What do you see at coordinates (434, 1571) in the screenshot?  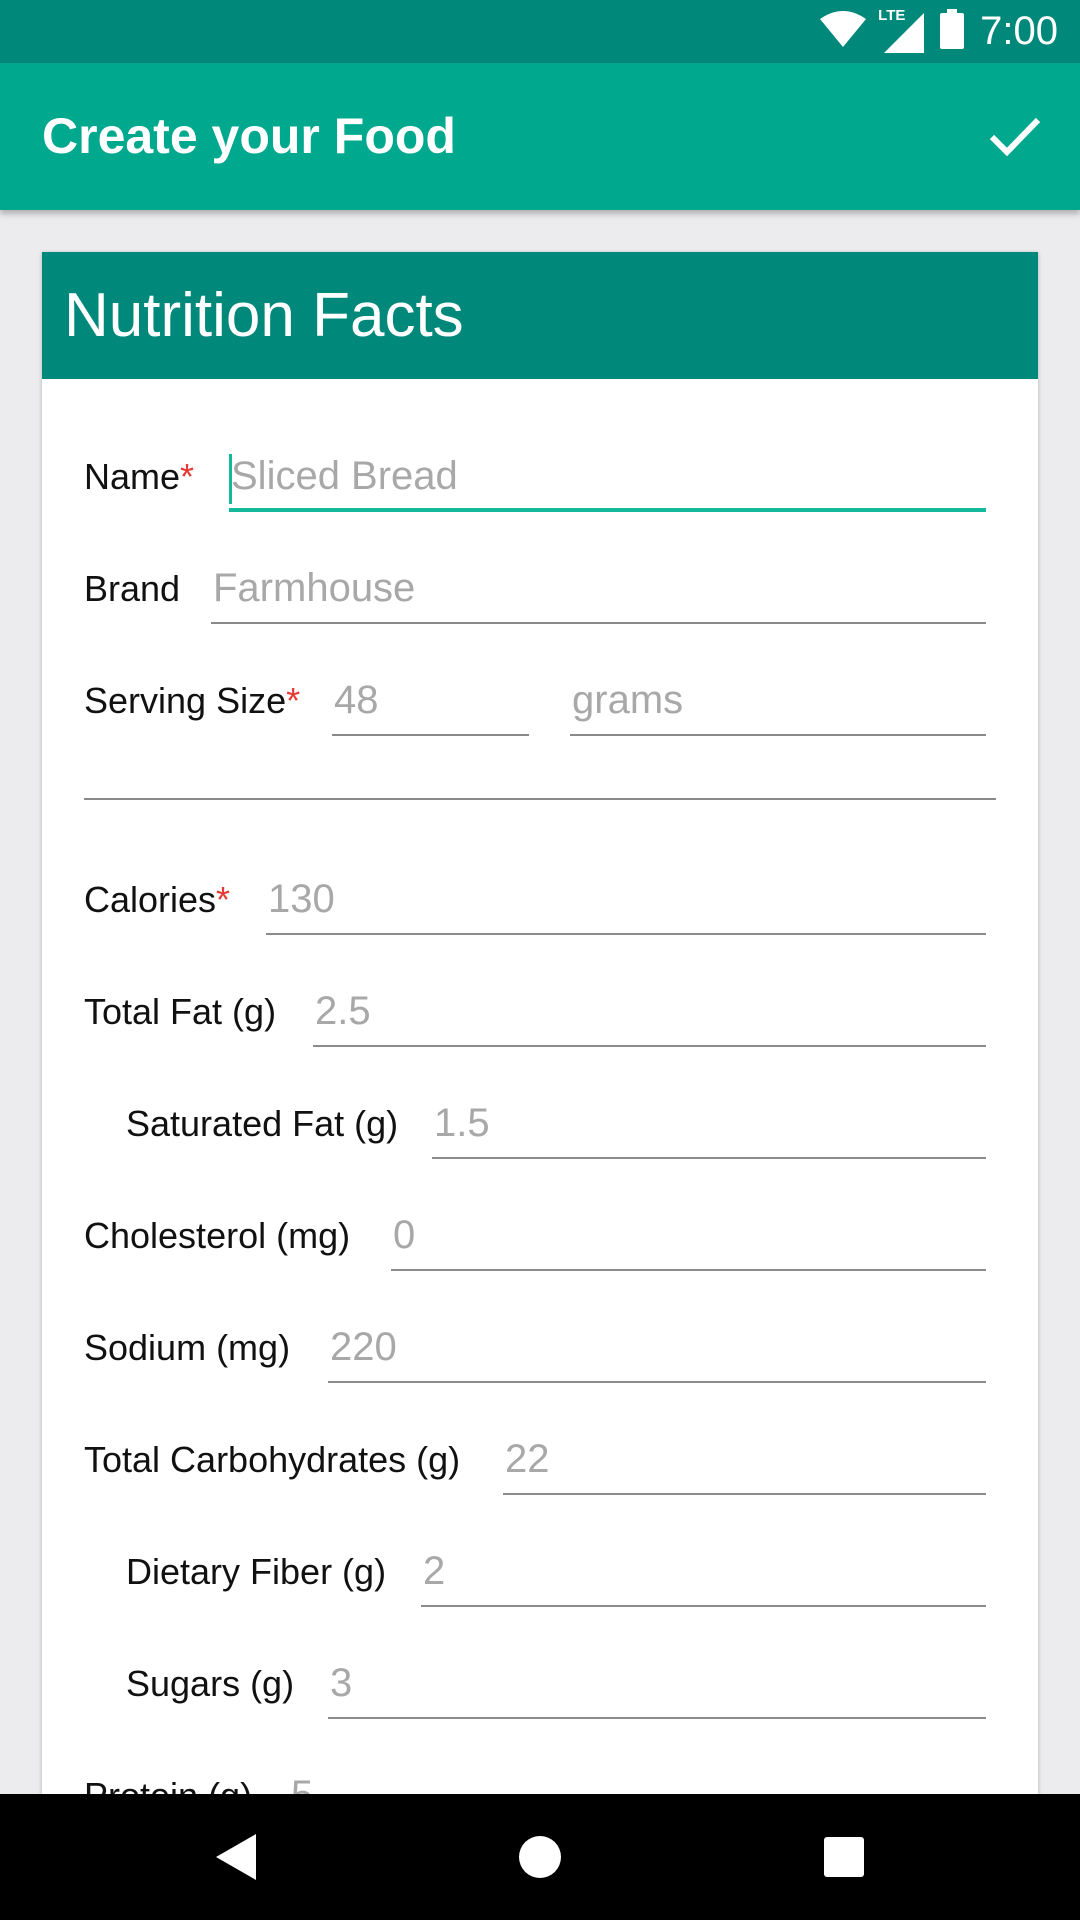 I see `dietary-fiber-value: 2` at bounding box center [434, 1571].